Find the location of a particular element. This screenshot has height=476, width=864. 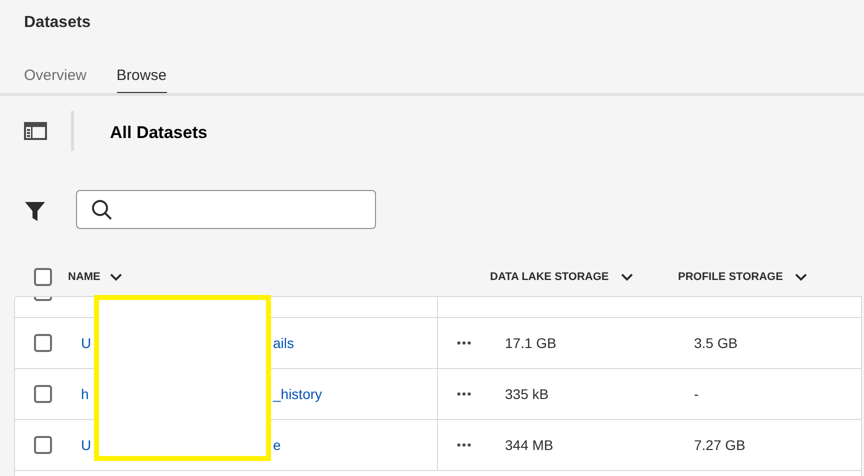

column-header: DATA LAKE STORAGE is located at coordinates (549, 277).